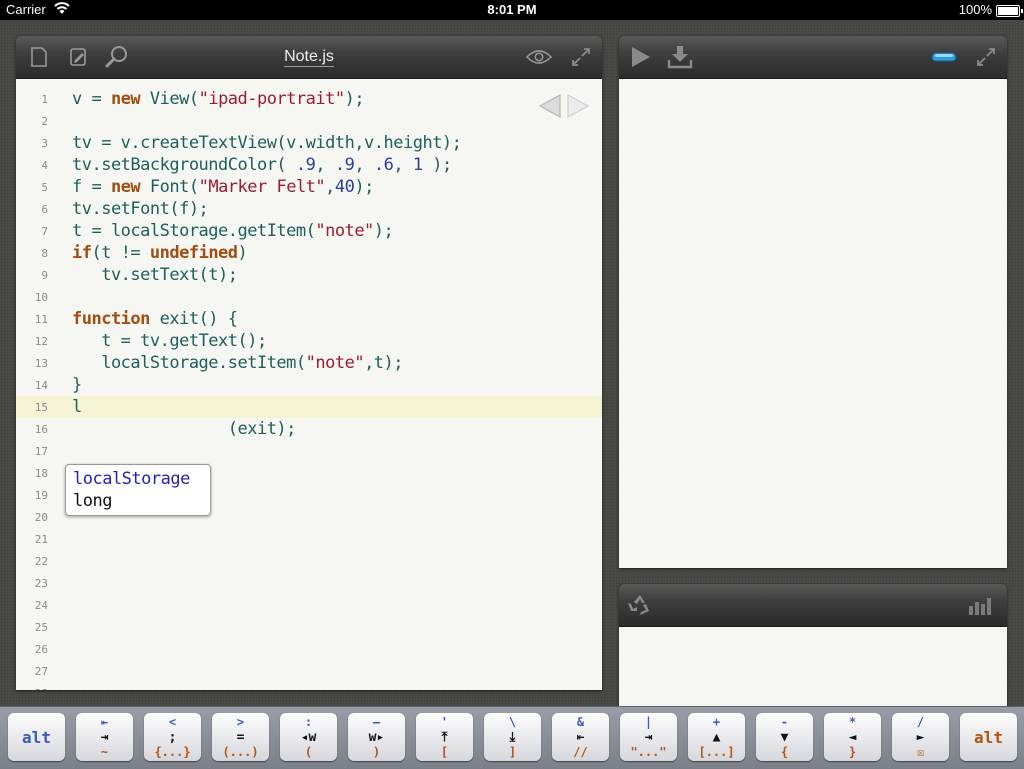 Image resolution: width=1024 pixels, height=769 pixels. What do you see at coordinates (309, 627) in the screenshot?
I see `code-line: 25` at bounding box center [309, 627].